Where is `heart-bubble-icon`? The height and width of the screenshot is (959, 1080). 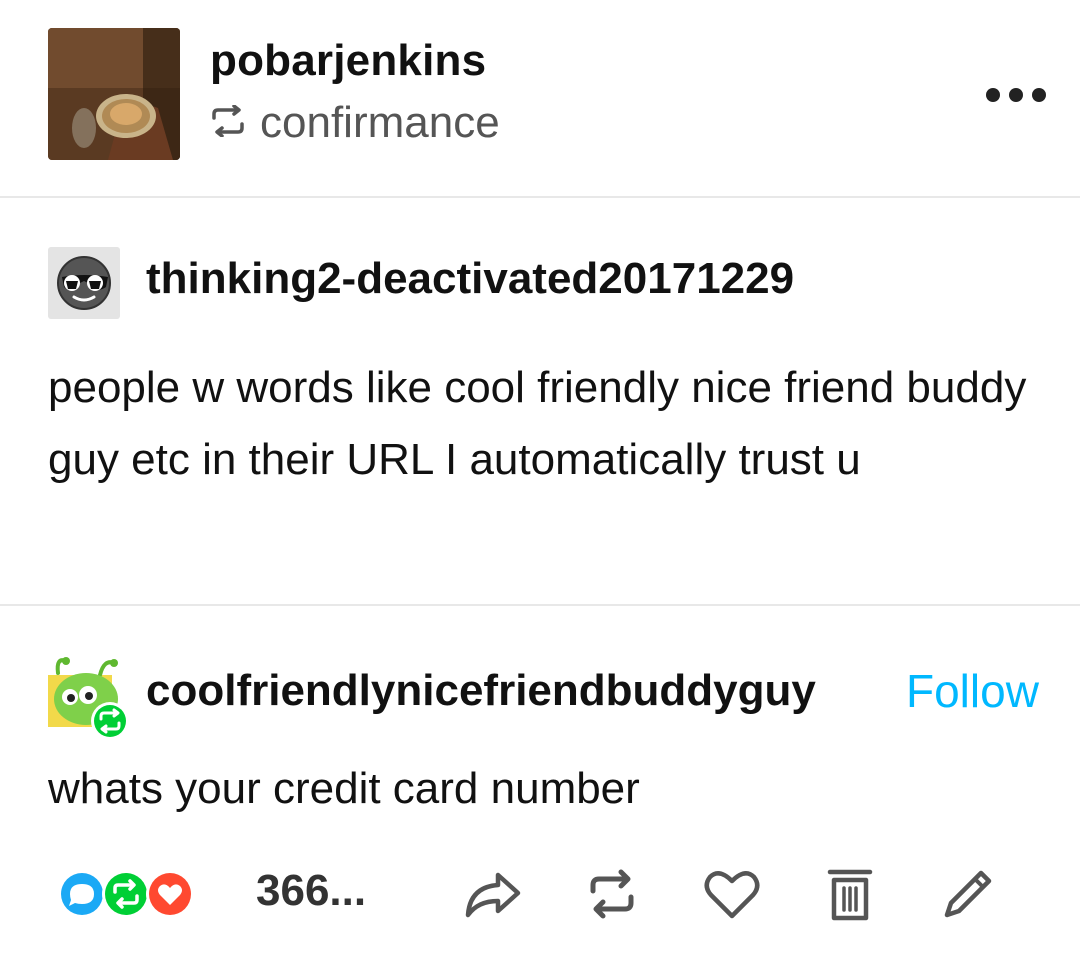 heart-bubble-icon is located at coordinates (170, 894).